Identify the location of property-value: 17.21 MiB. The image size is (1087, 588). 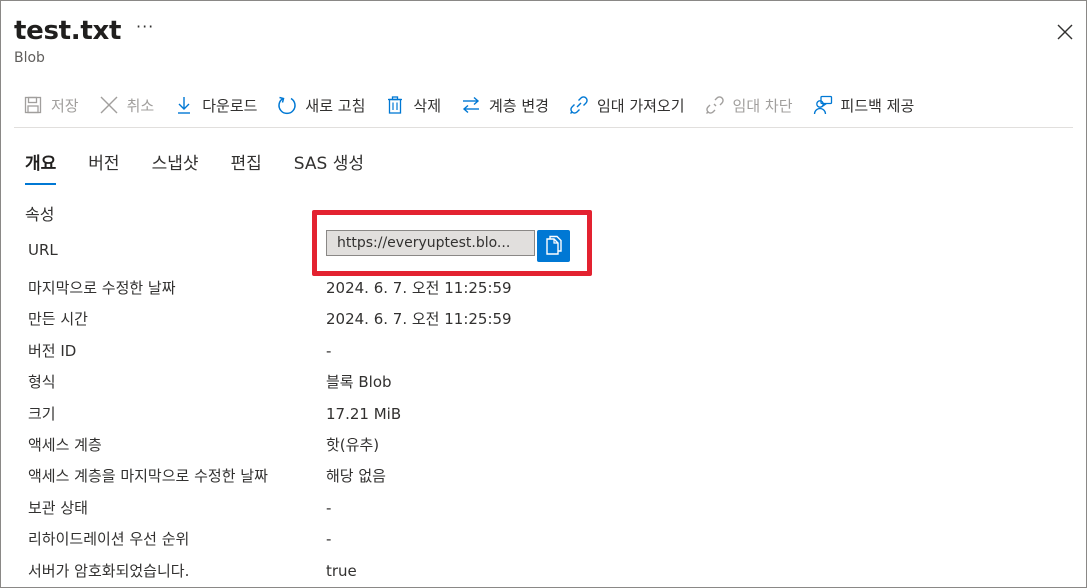
(364, 413).